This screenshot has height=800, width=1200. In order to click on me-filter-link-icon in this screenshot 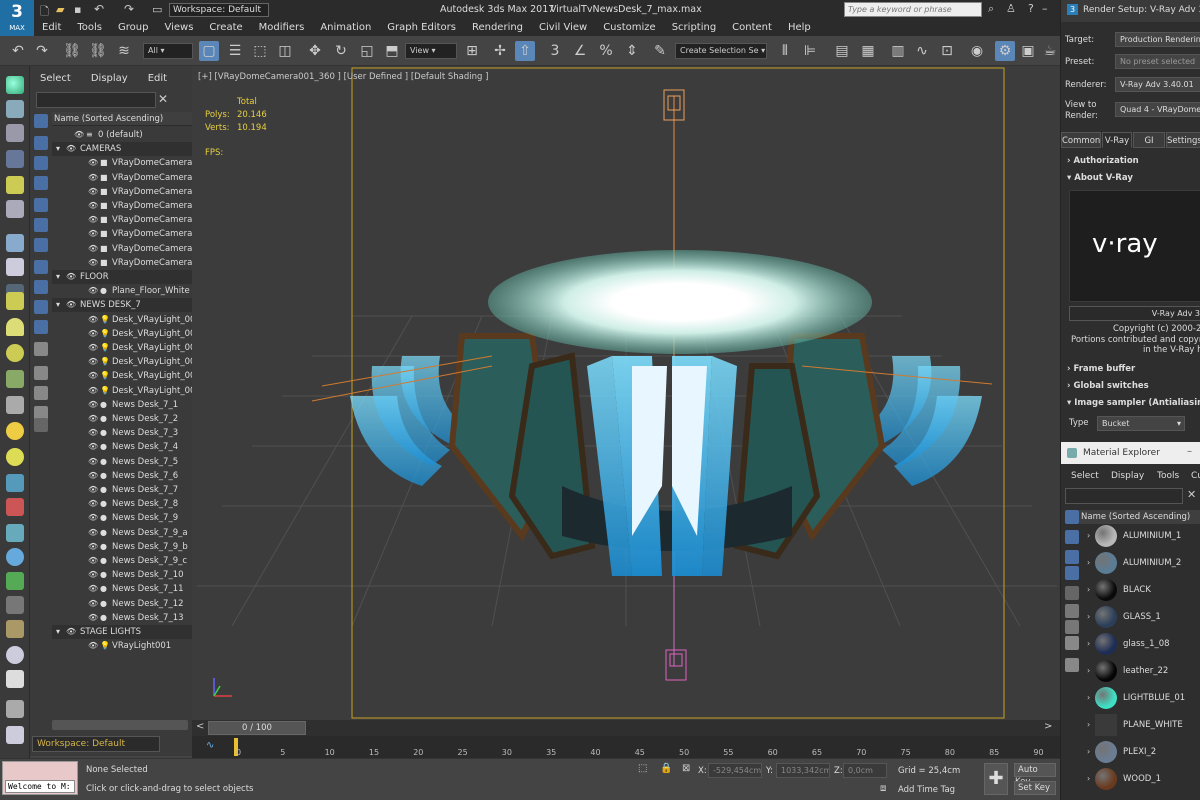, I will do `click(1072, 573)`.